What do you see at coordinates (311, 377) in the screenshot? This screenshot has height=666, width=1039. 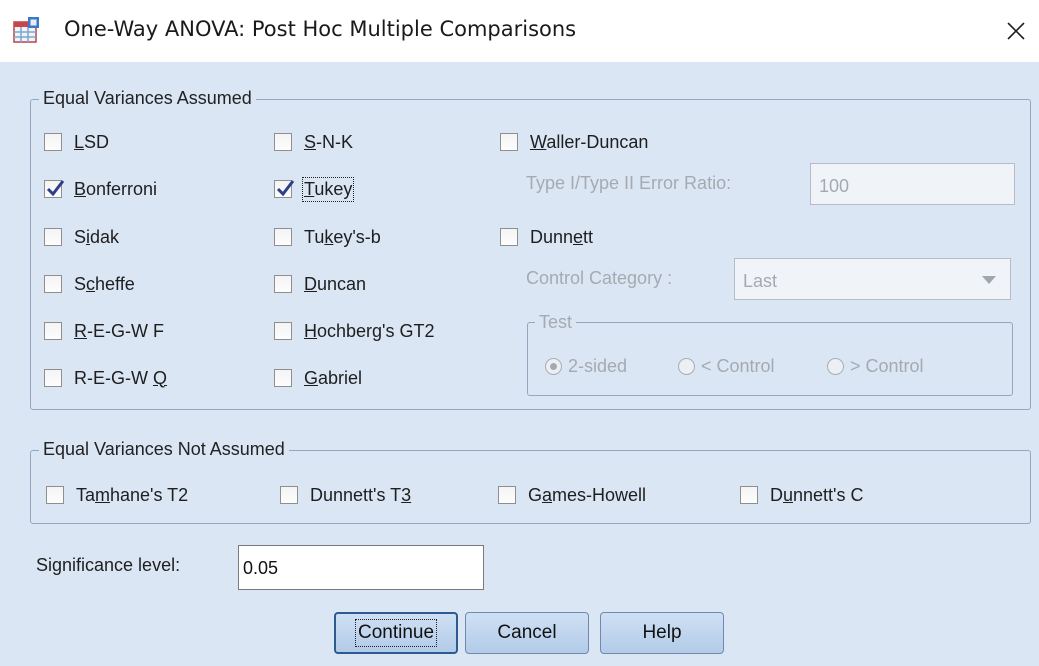 I see `label-part: G` at bounding box center [311, 377].